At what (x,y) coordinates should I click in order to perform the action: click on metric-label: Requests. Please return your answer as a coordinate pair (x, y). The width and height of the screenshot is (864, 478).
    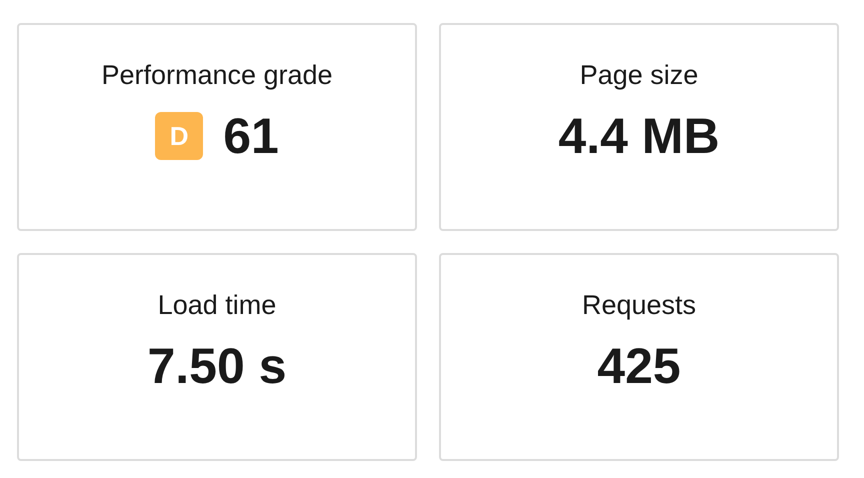
    Looking at the image, I should click on (639, 305).